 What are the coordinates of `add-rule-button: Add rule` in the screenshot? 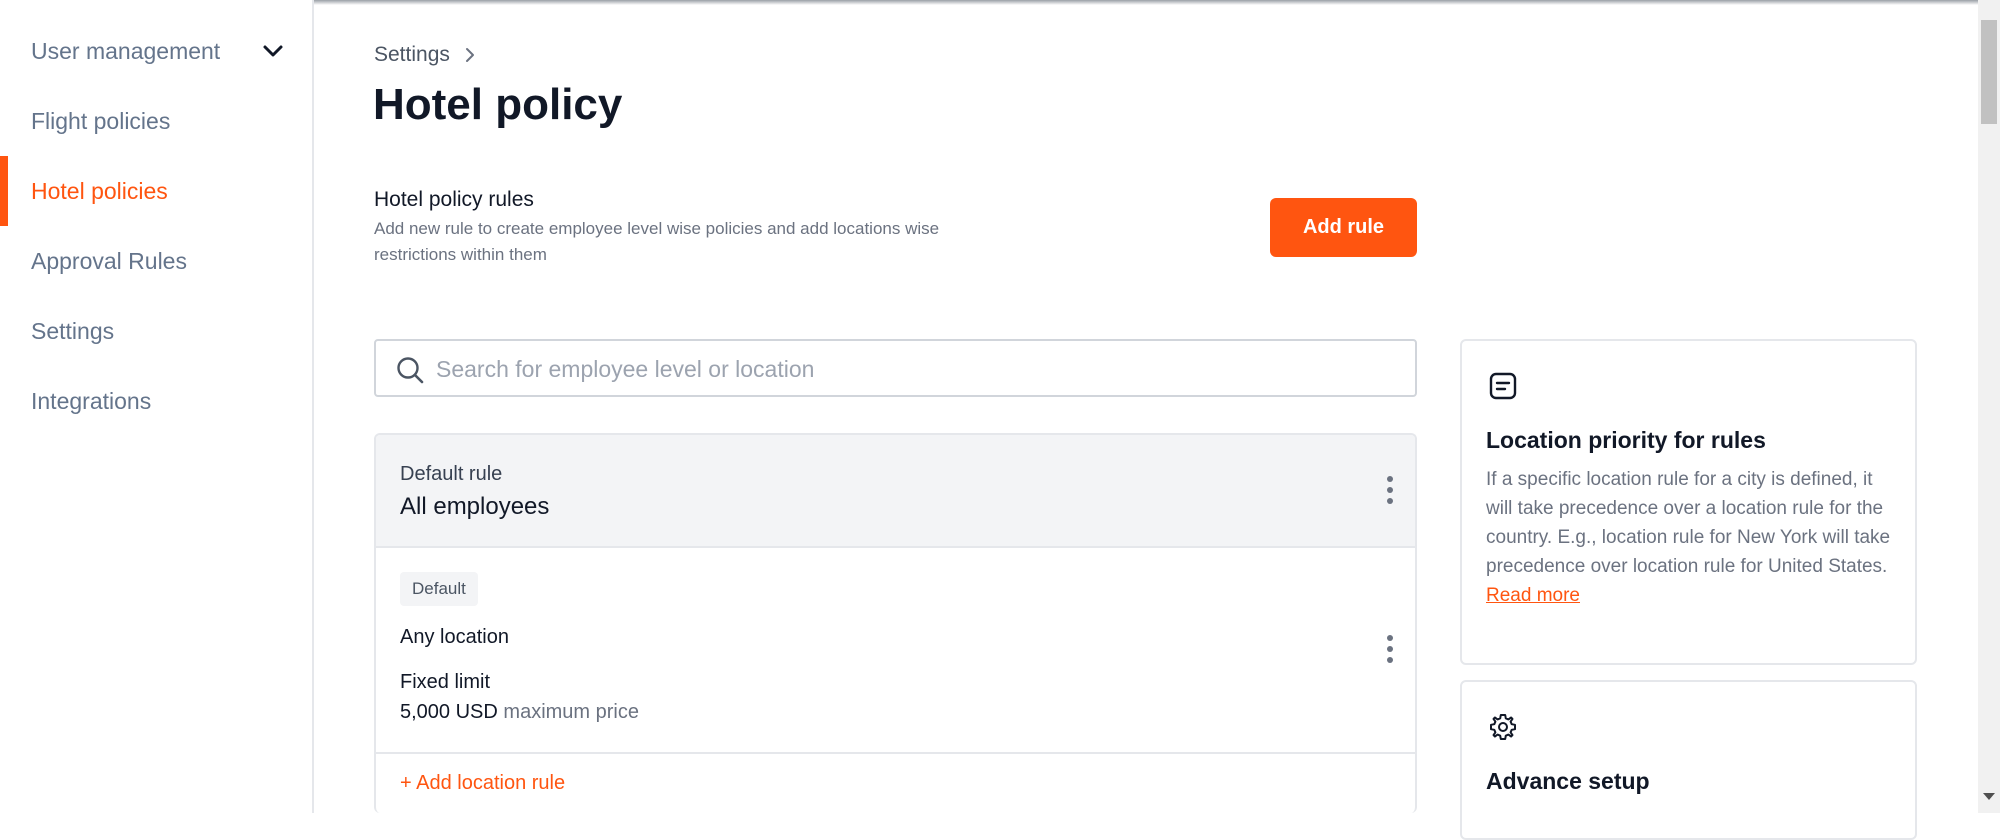 It's located at (1343, 227).